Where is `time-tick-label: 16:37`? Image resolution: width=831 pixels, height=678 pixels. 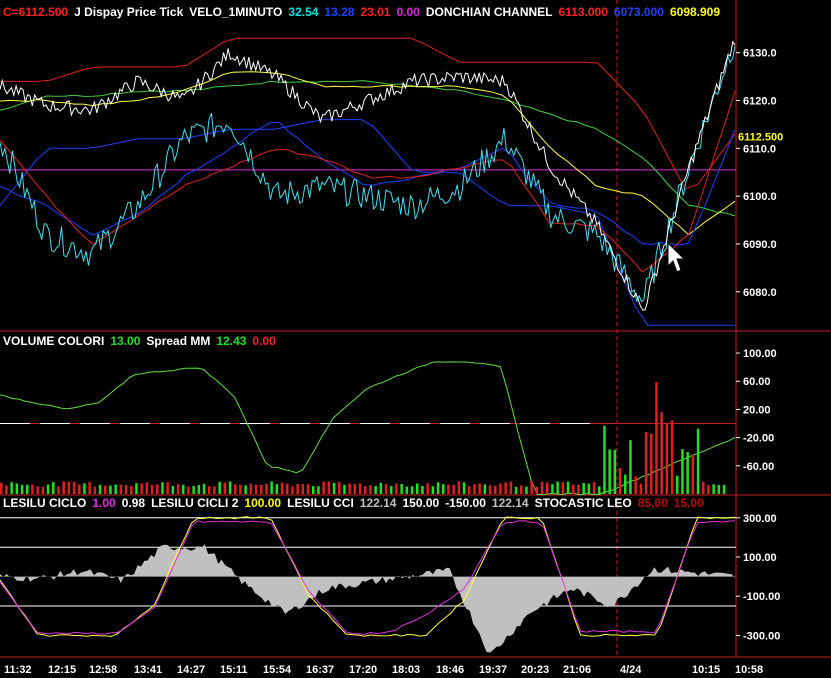
time-tick-label: 16:37 is located at coordinates (320, 670).